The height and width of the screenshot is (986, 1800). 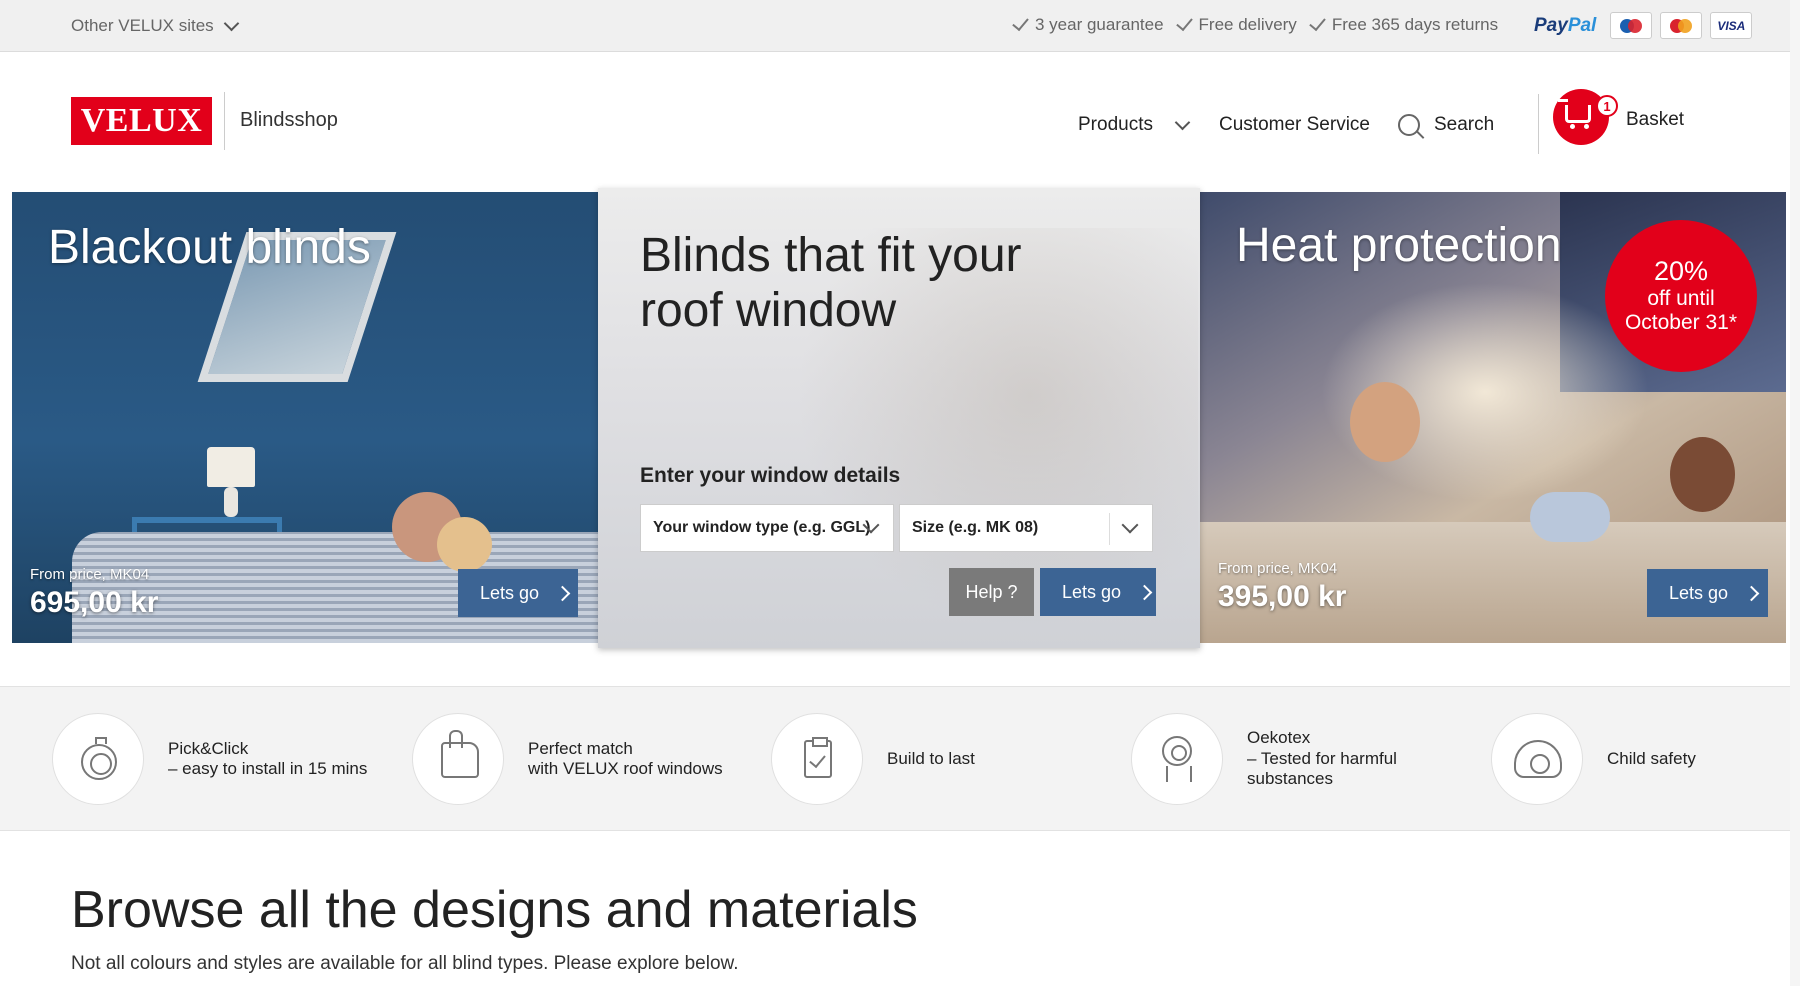 What do you see at coordinates (1582, 25) in the screenshot?
I see `paypal-logo-pal: Pal` at bounding box center [1582, 25].